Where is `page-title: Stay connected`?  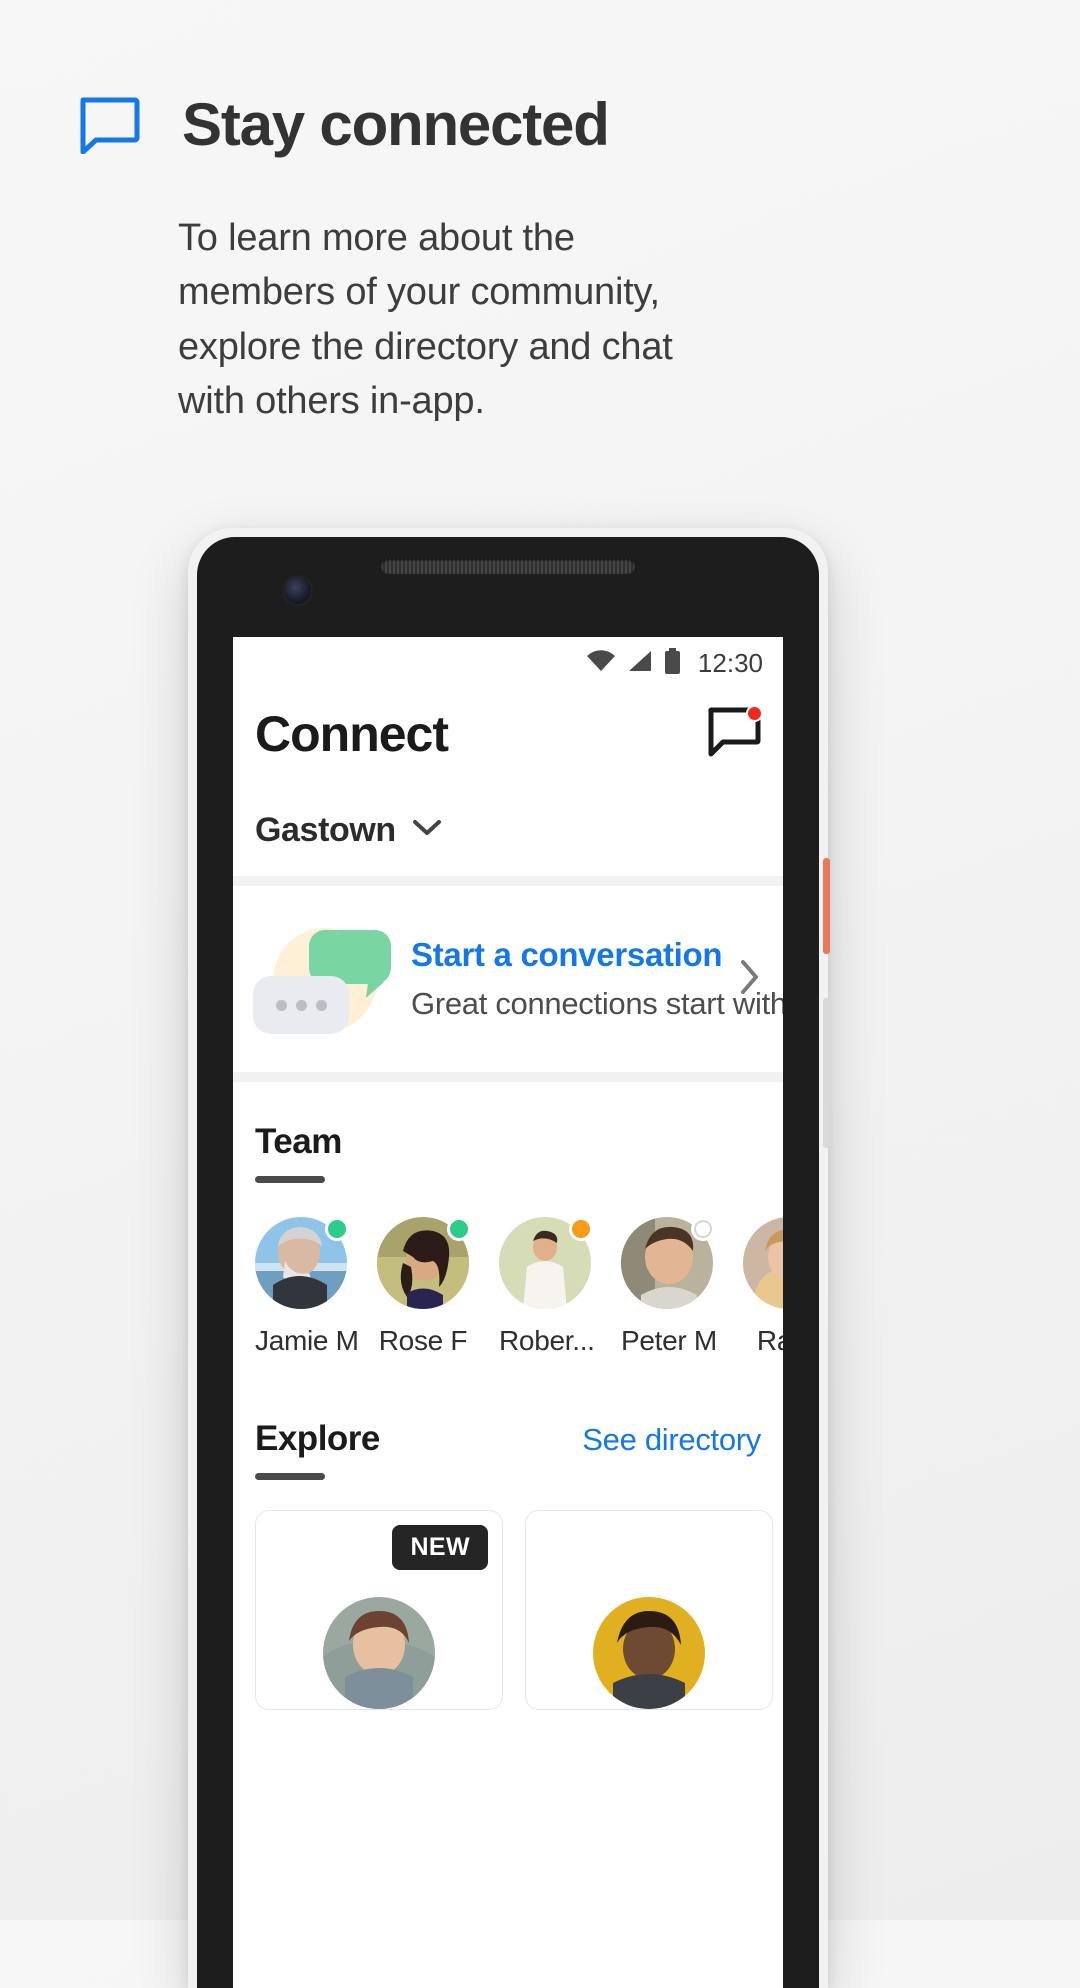
page-title: Stay connected is located at coordinates (396, 124).